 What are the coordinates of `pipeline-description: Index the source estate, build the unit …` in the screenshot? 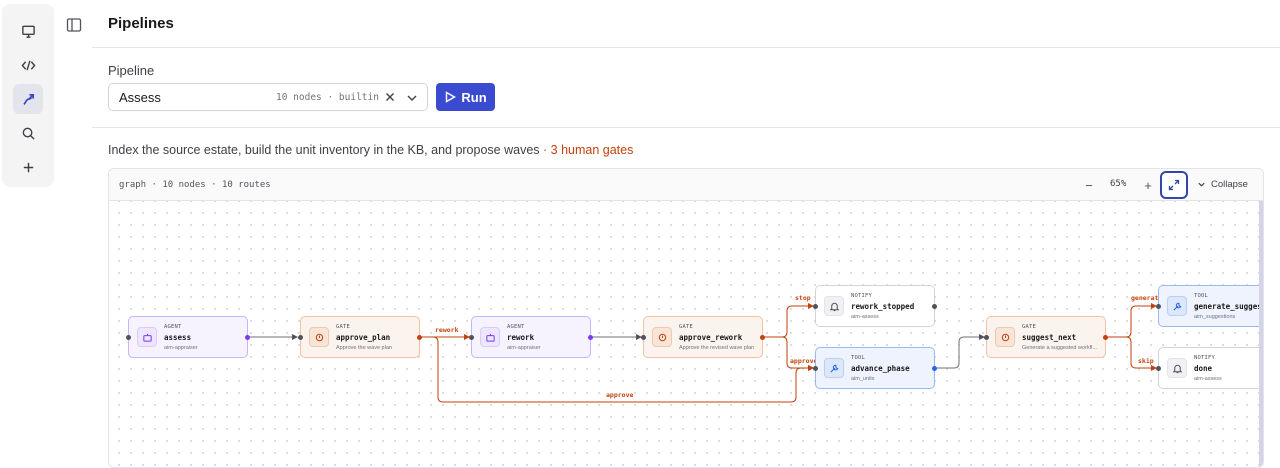 It's located at (370, 150).